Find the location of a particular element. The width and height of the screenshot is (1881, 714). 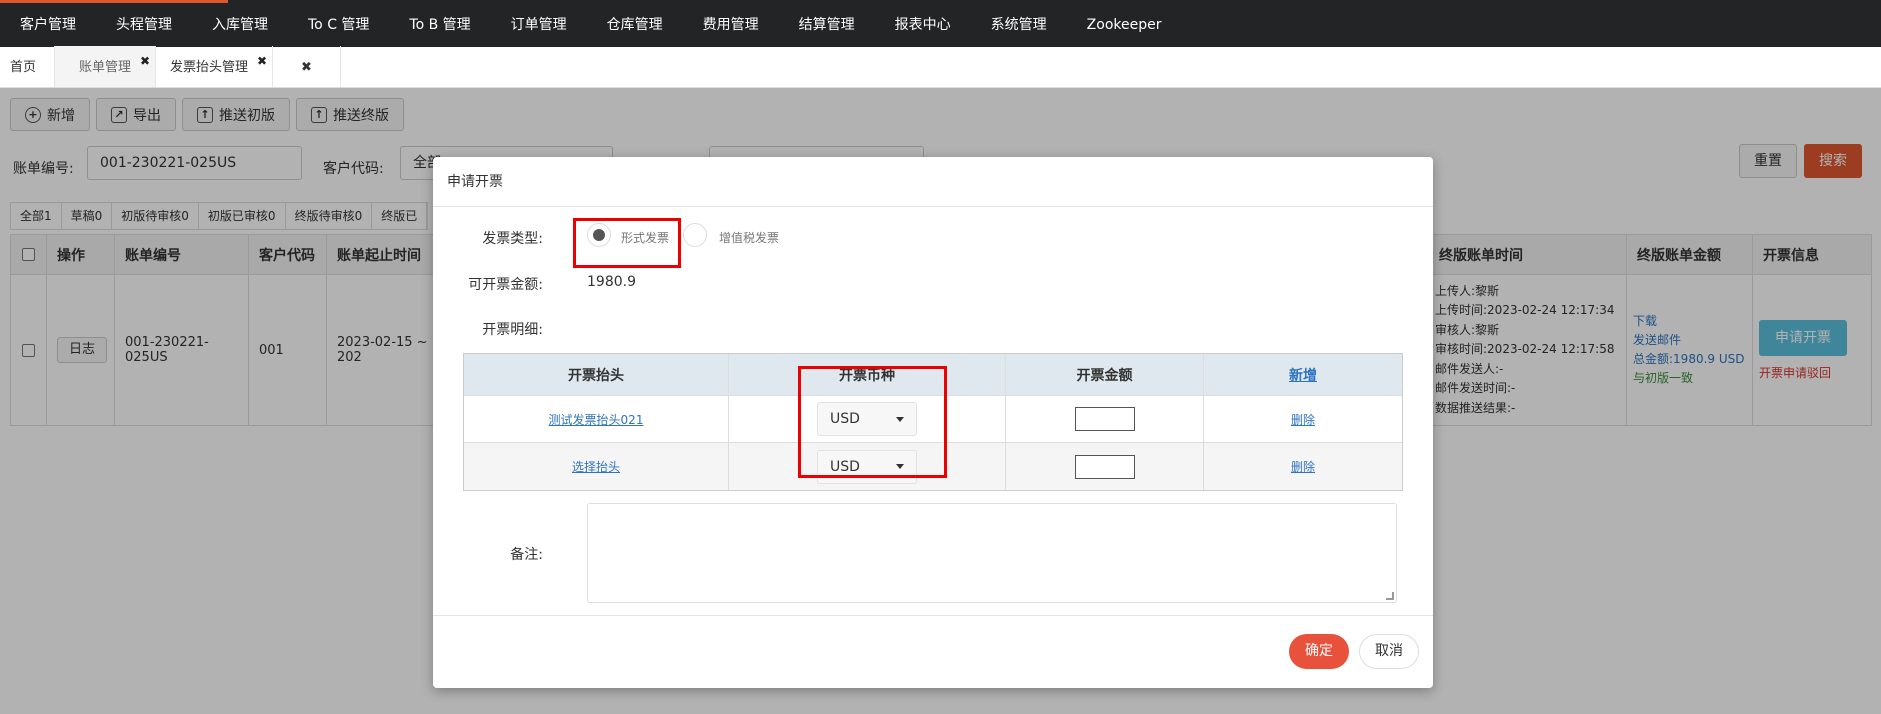

invoice-title-link: 测试发票抬头021 is located at coordinates (596, 419).